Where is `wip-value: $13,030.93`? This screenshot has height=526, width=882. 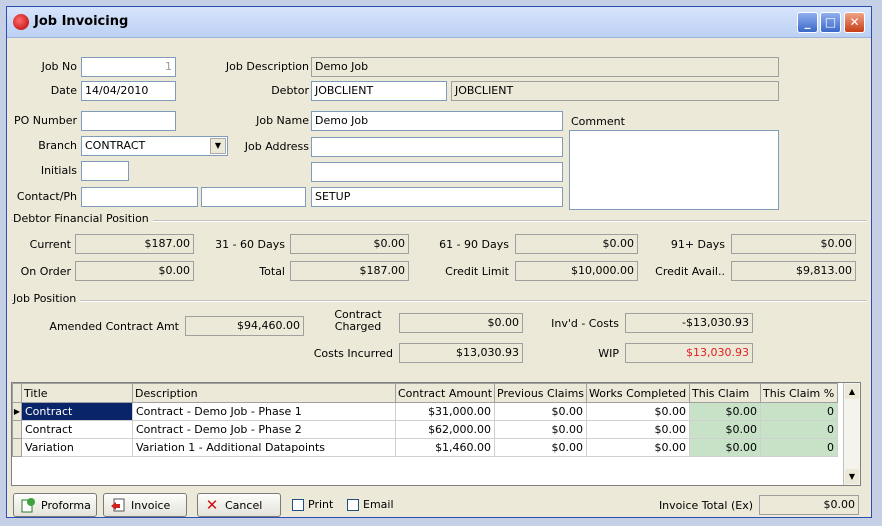 wip-value: $13,030.93 is located at coordinates (689, 353).